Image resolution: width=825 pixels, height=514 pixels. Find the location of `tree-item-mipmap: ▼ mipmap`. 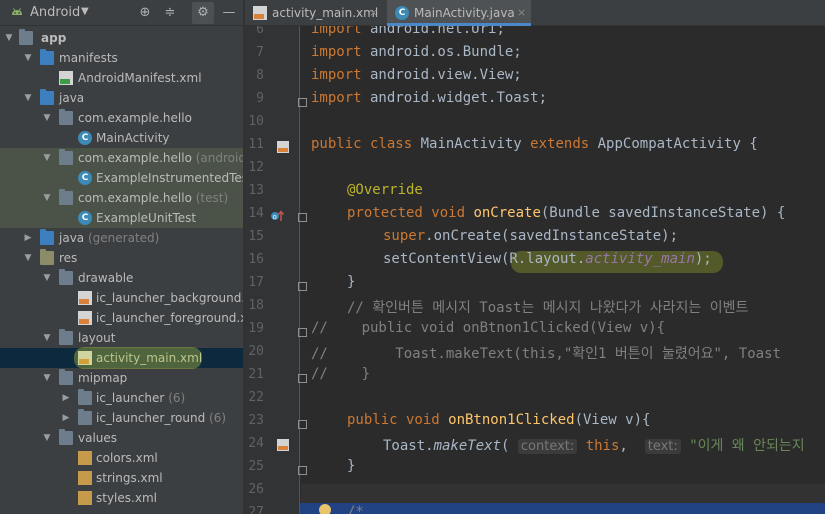

tree-item-mipmap: ▼ mipmap is located at coordinates (121, 378).